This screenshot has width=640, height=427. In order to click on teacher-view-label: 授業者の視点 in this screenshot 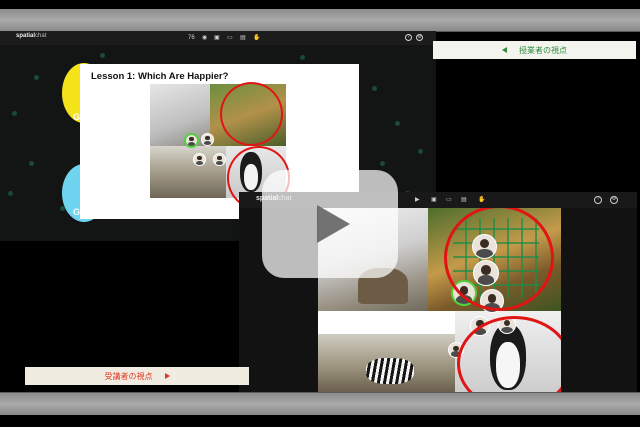, I will do `click(534, 50)`.